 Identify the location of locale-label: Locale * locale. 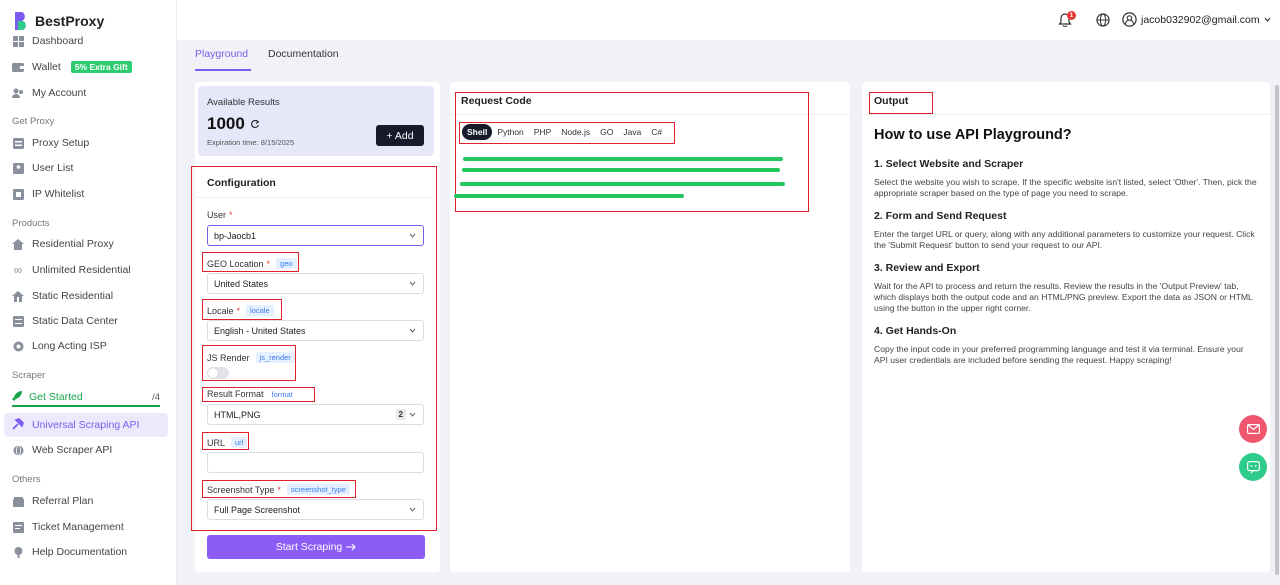
(240, 310).